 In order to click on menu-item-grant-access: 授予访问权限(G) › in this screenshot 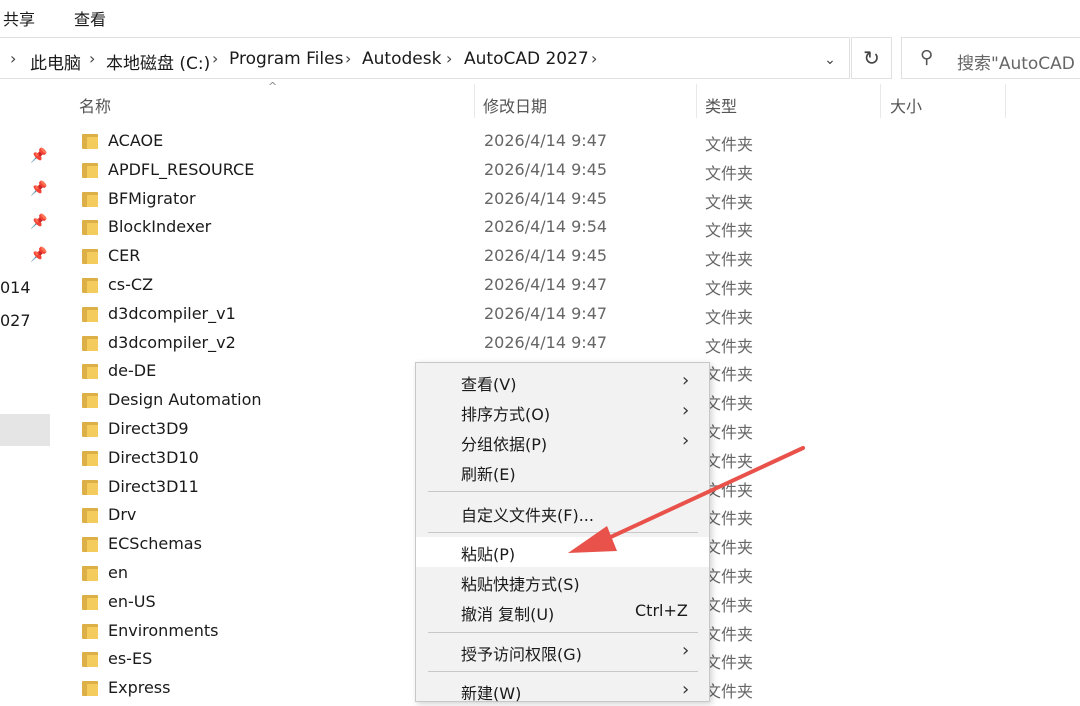, I will do `click(562, 652)`.